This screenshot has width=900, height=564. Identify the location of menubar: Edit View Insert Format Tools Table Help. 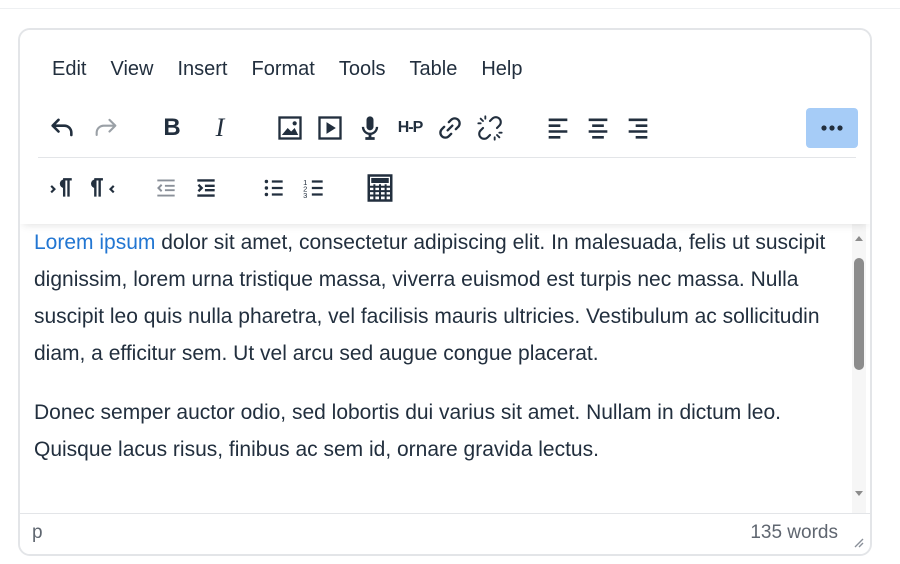
(287, 69).